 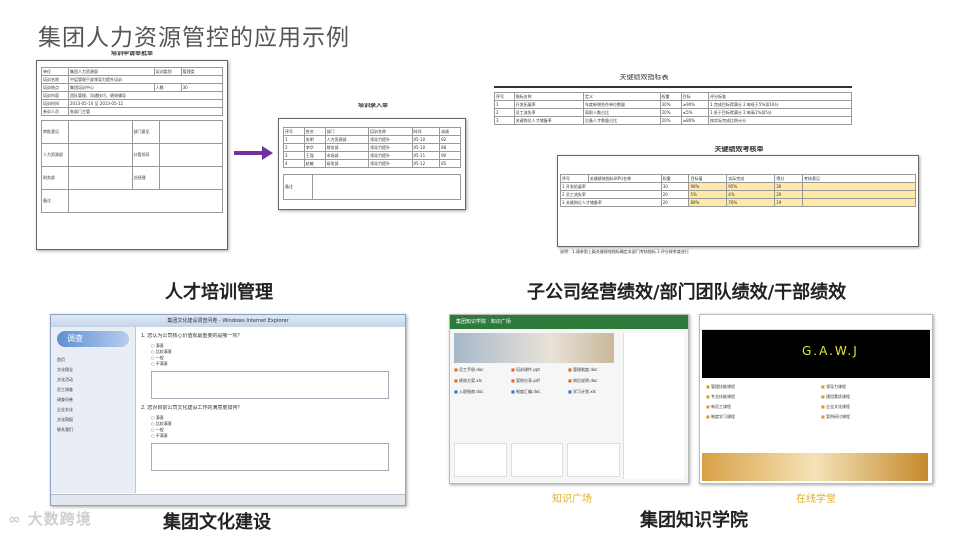 I want to click on online-school-footer-image, so click(x=815, y=467).